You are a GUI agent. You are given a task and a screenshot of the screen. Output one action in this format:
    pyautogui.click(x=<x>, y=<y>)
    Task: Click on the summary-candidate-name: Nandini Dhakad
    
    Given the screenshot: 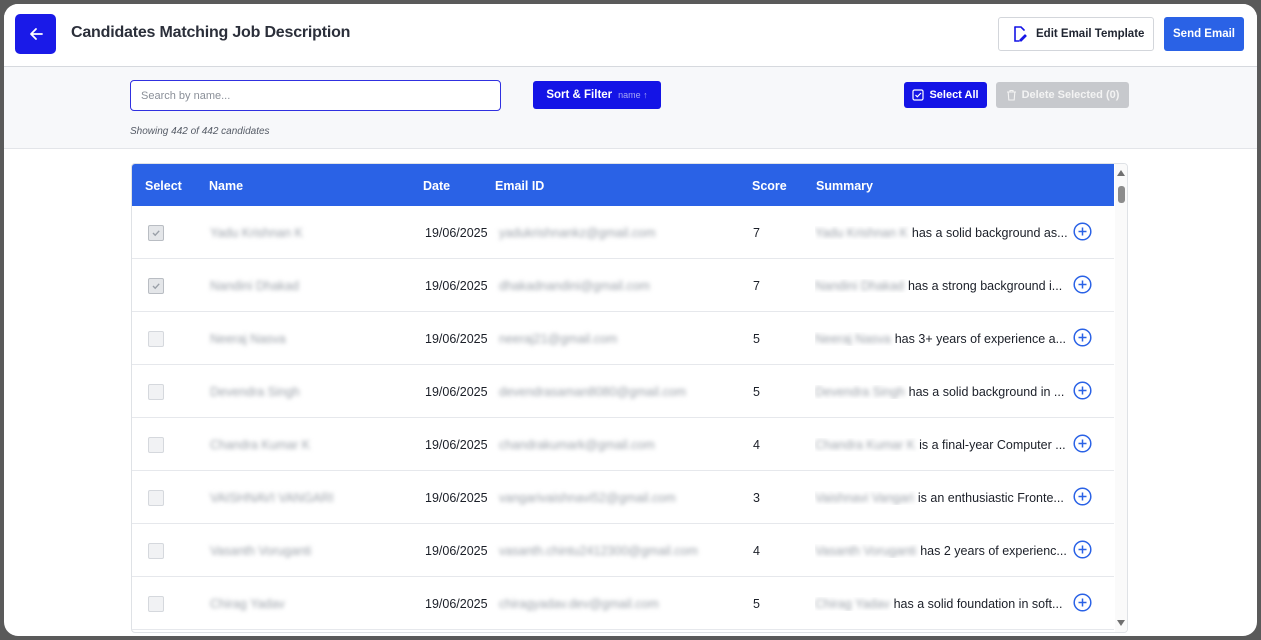 What is the action you would take?
    pyautogui.click(x=859, y=286)
    